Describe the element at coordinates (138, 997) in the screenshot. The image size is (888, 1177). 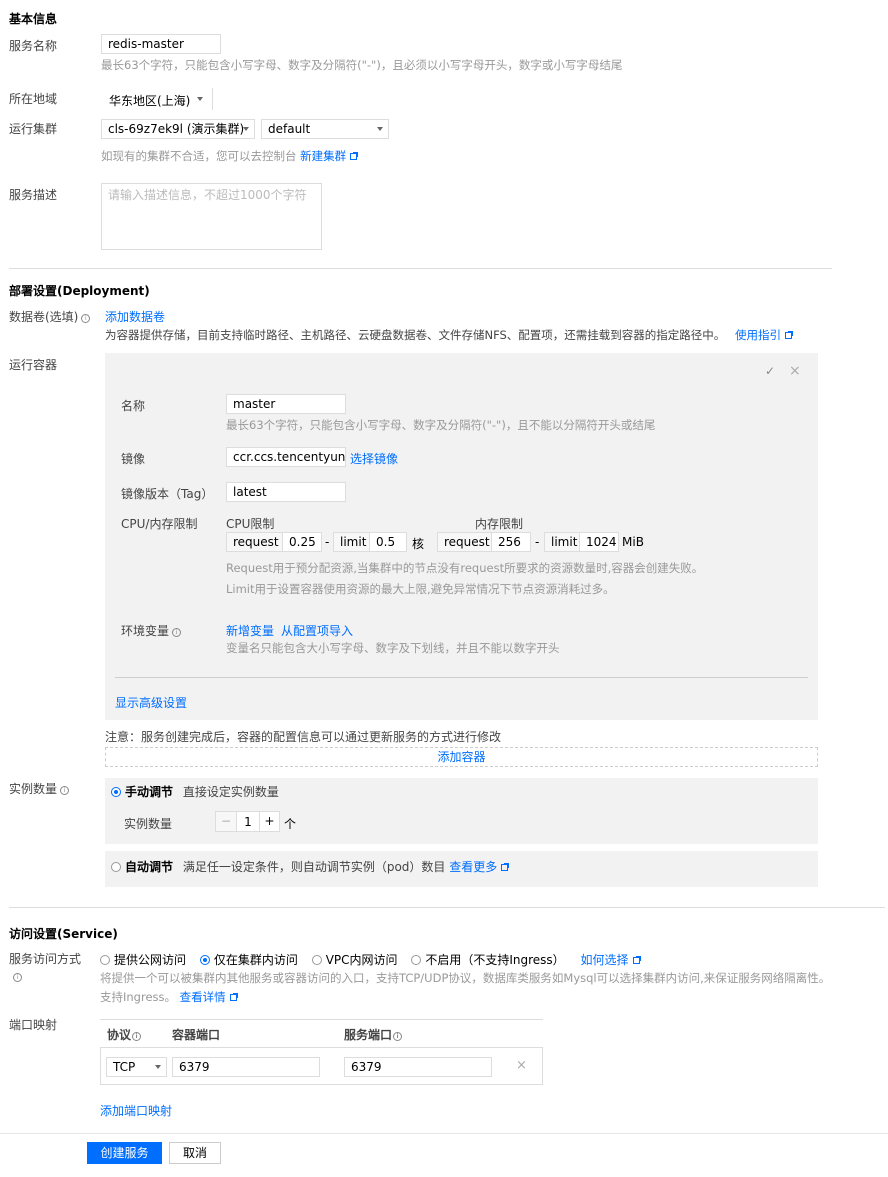
I see `access-hint-line2: 支持Ingress。` at that location.